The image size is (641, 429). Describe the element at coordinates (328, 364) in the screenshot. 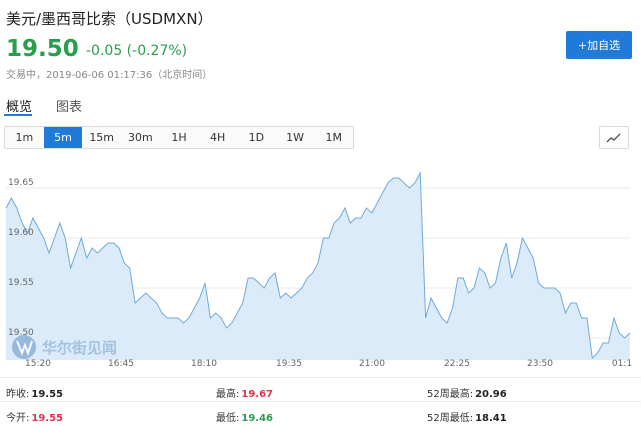

I see `x-axis-labels: 15:20 16:45 18:10 19:35 21:00 22:25 23:50 01:1` at that location.